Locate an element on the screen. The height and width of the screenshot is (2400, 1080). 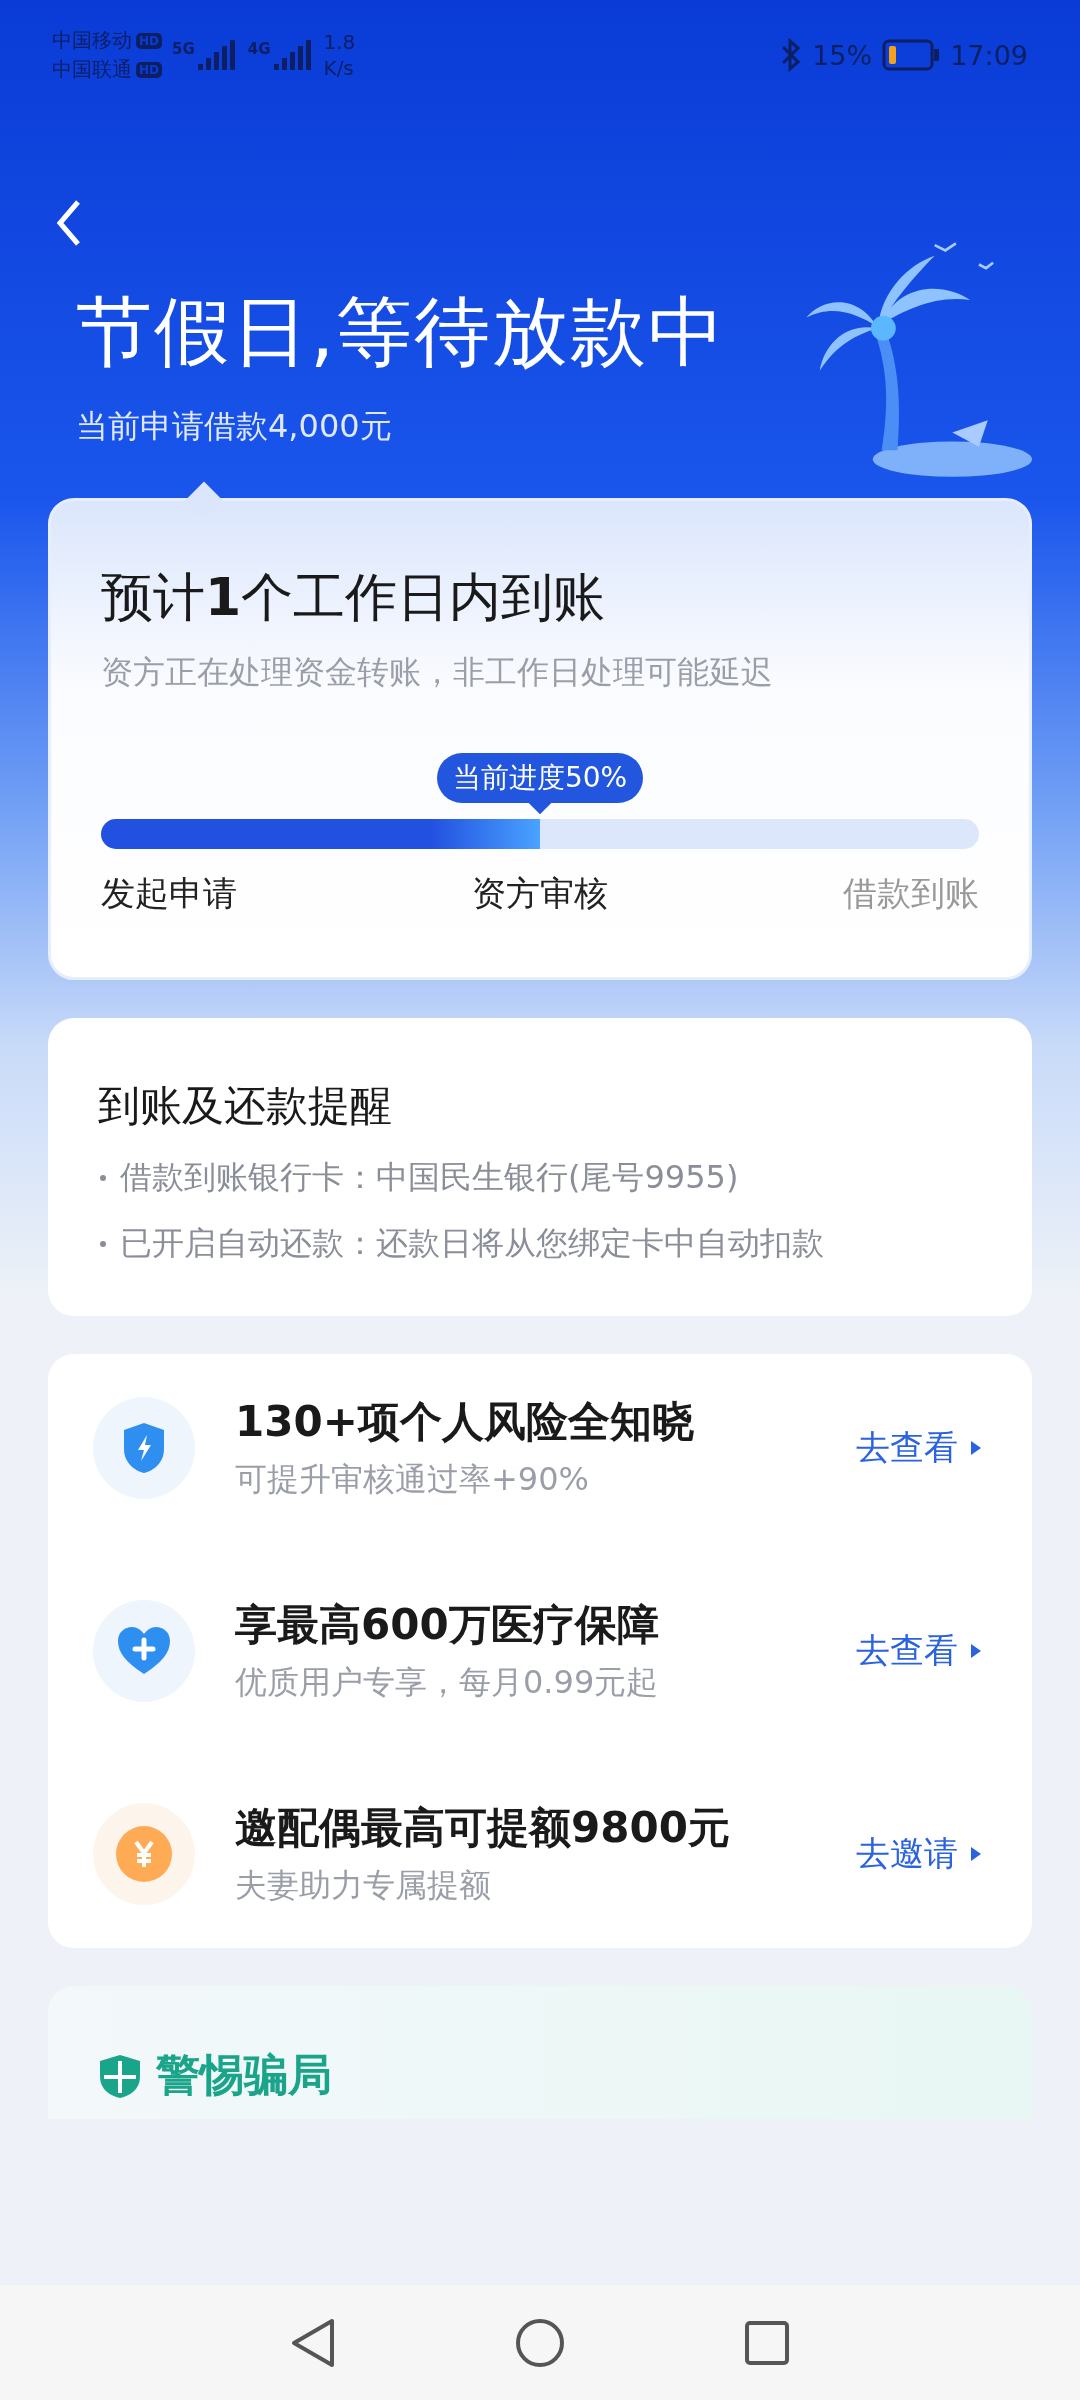
progress-step: 发起申请 is located at coordinates (169, 894).